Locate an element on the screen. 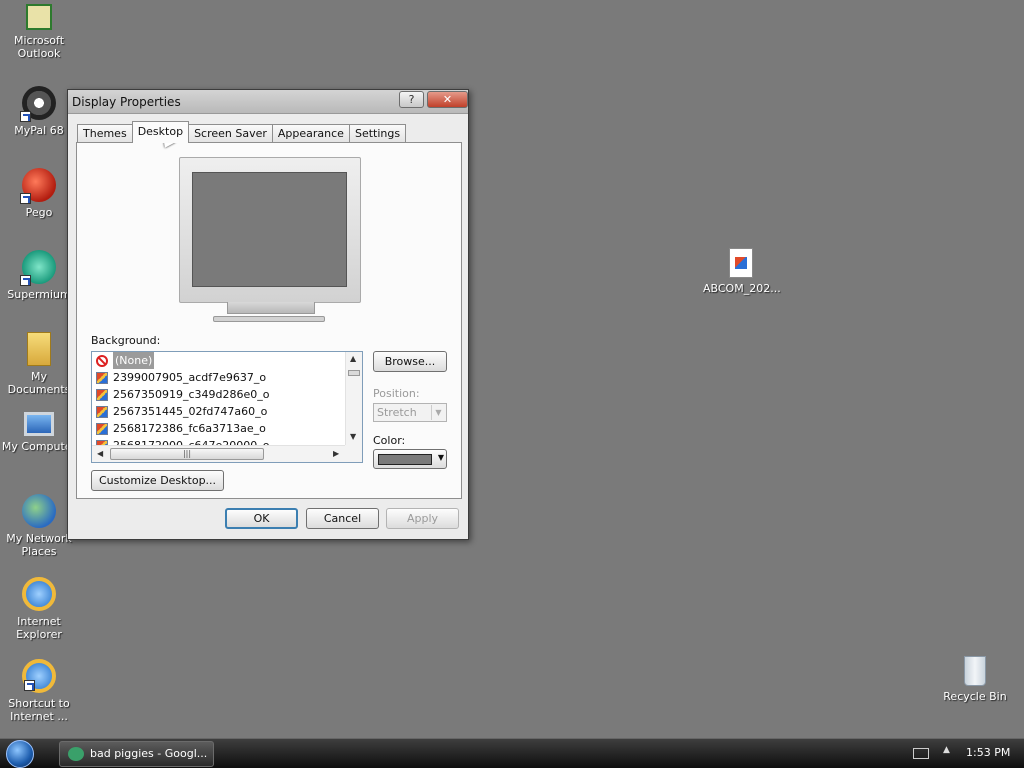 This screenshot has width=1024, height=768. keyboard-icon is located at coordinates (921, 753).